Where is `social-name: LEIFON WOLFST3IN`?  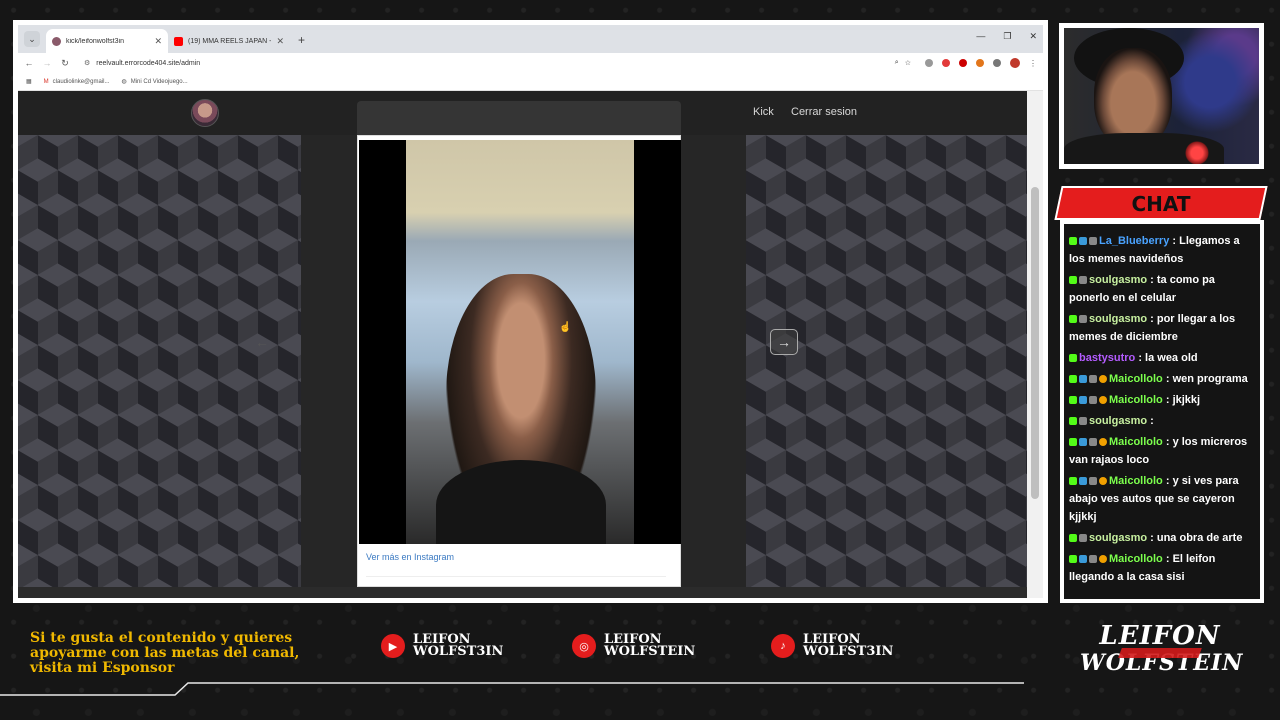 social-name: LEIFON WOLFST3IN is located at coordinates (848, 646).